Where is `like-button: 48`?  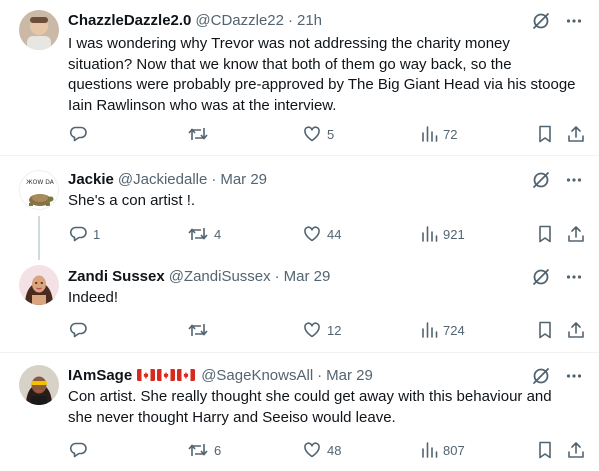
like-button: 48 is located at coordinates (321, 450).